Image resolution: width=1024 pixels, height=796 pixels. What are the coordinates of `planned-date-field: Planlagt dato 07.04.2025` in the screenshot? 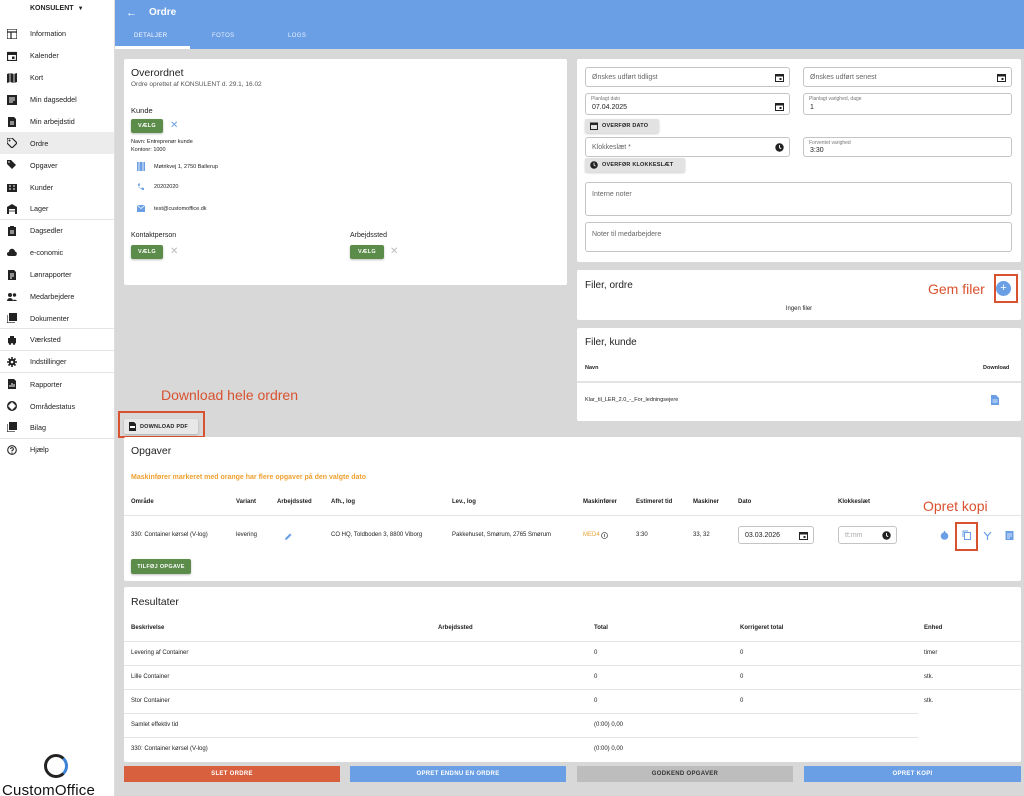 It's located at (687, 104).